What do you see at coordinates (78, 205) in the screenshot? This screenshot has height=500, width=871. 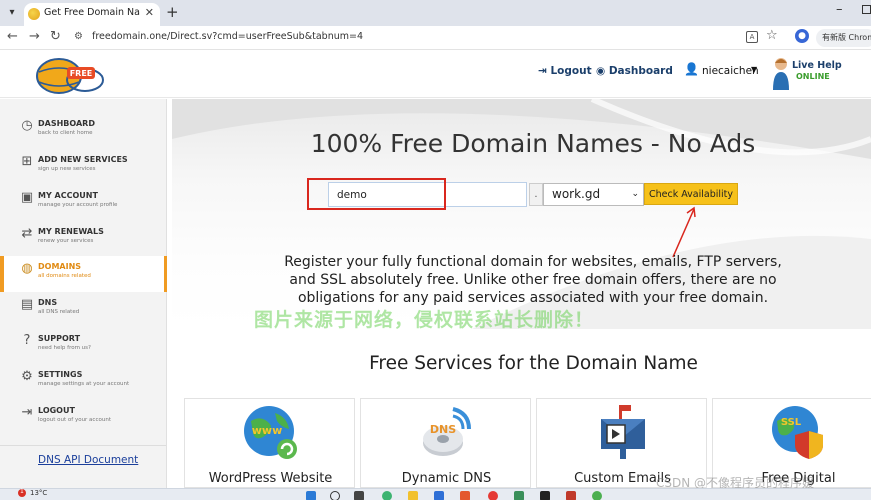 I see `sidebar-item-subtitle: manage your account profile` at bounding box center [78, 205].